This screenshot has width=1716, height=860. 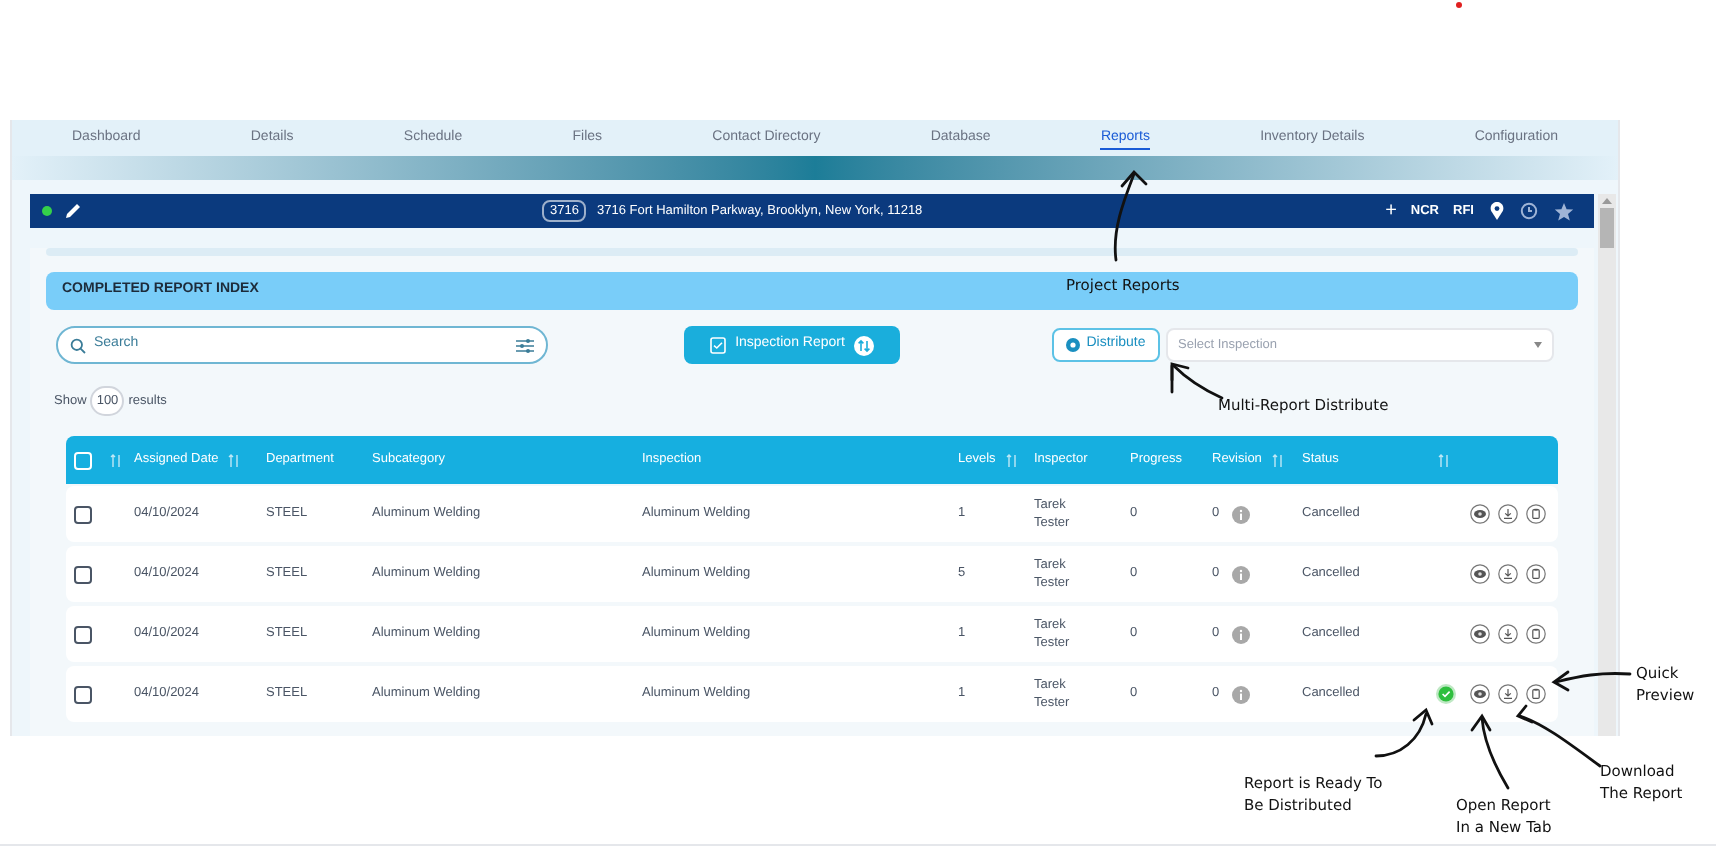 What do you see at coordinates (717, 345) in the screenshot?
I see `clipboard-check-icon` at bounding box center [717, 345].